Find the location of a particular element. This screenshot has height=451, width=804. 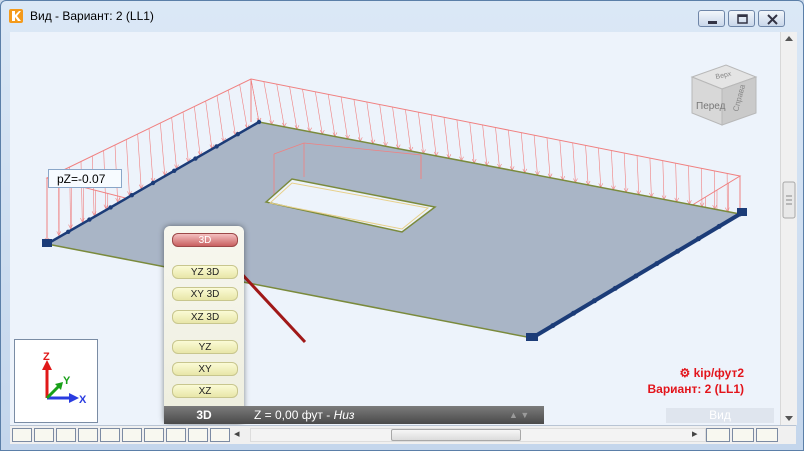

status-z-text: Z = 0,00 фут - is located at coordinates (294, 415).